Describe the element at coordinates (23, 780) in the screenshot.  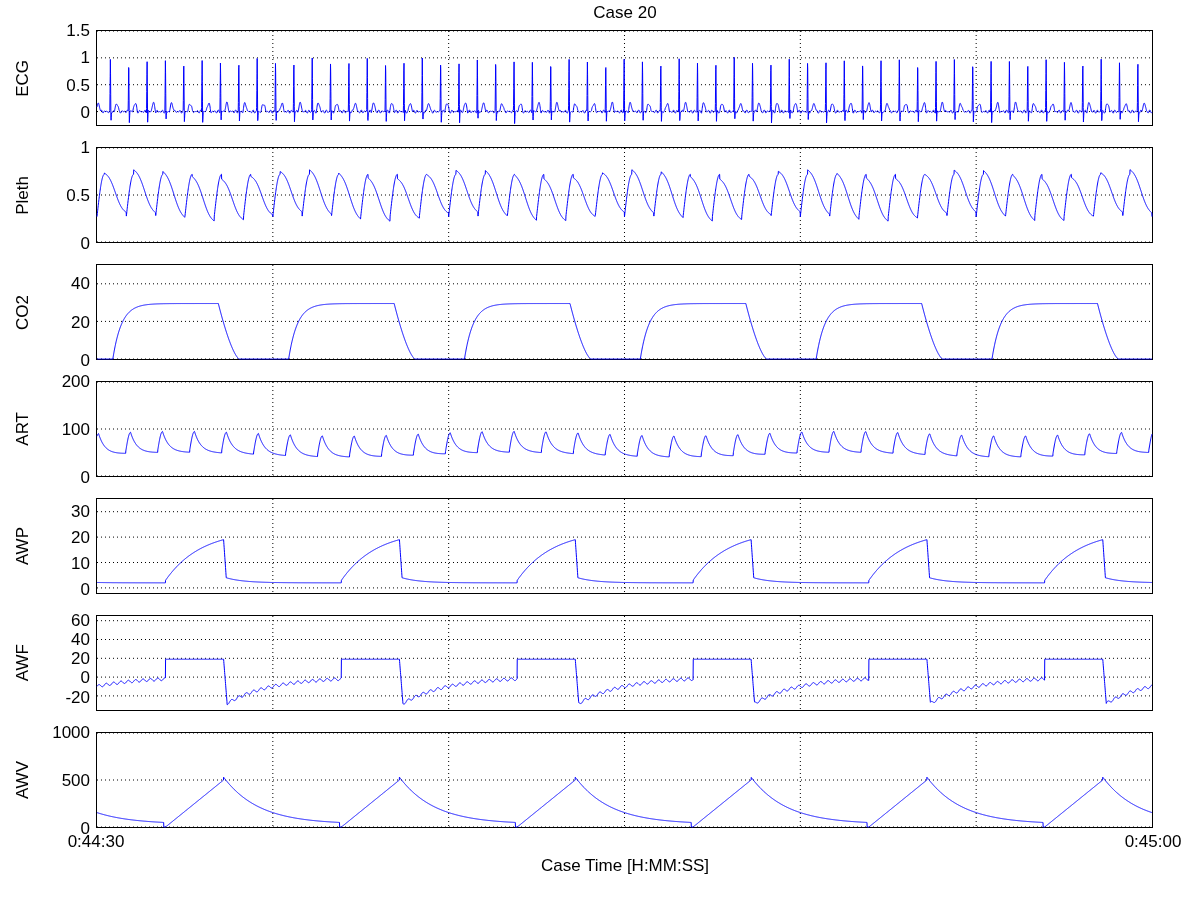
I see `axis-label: AWV` at that location.